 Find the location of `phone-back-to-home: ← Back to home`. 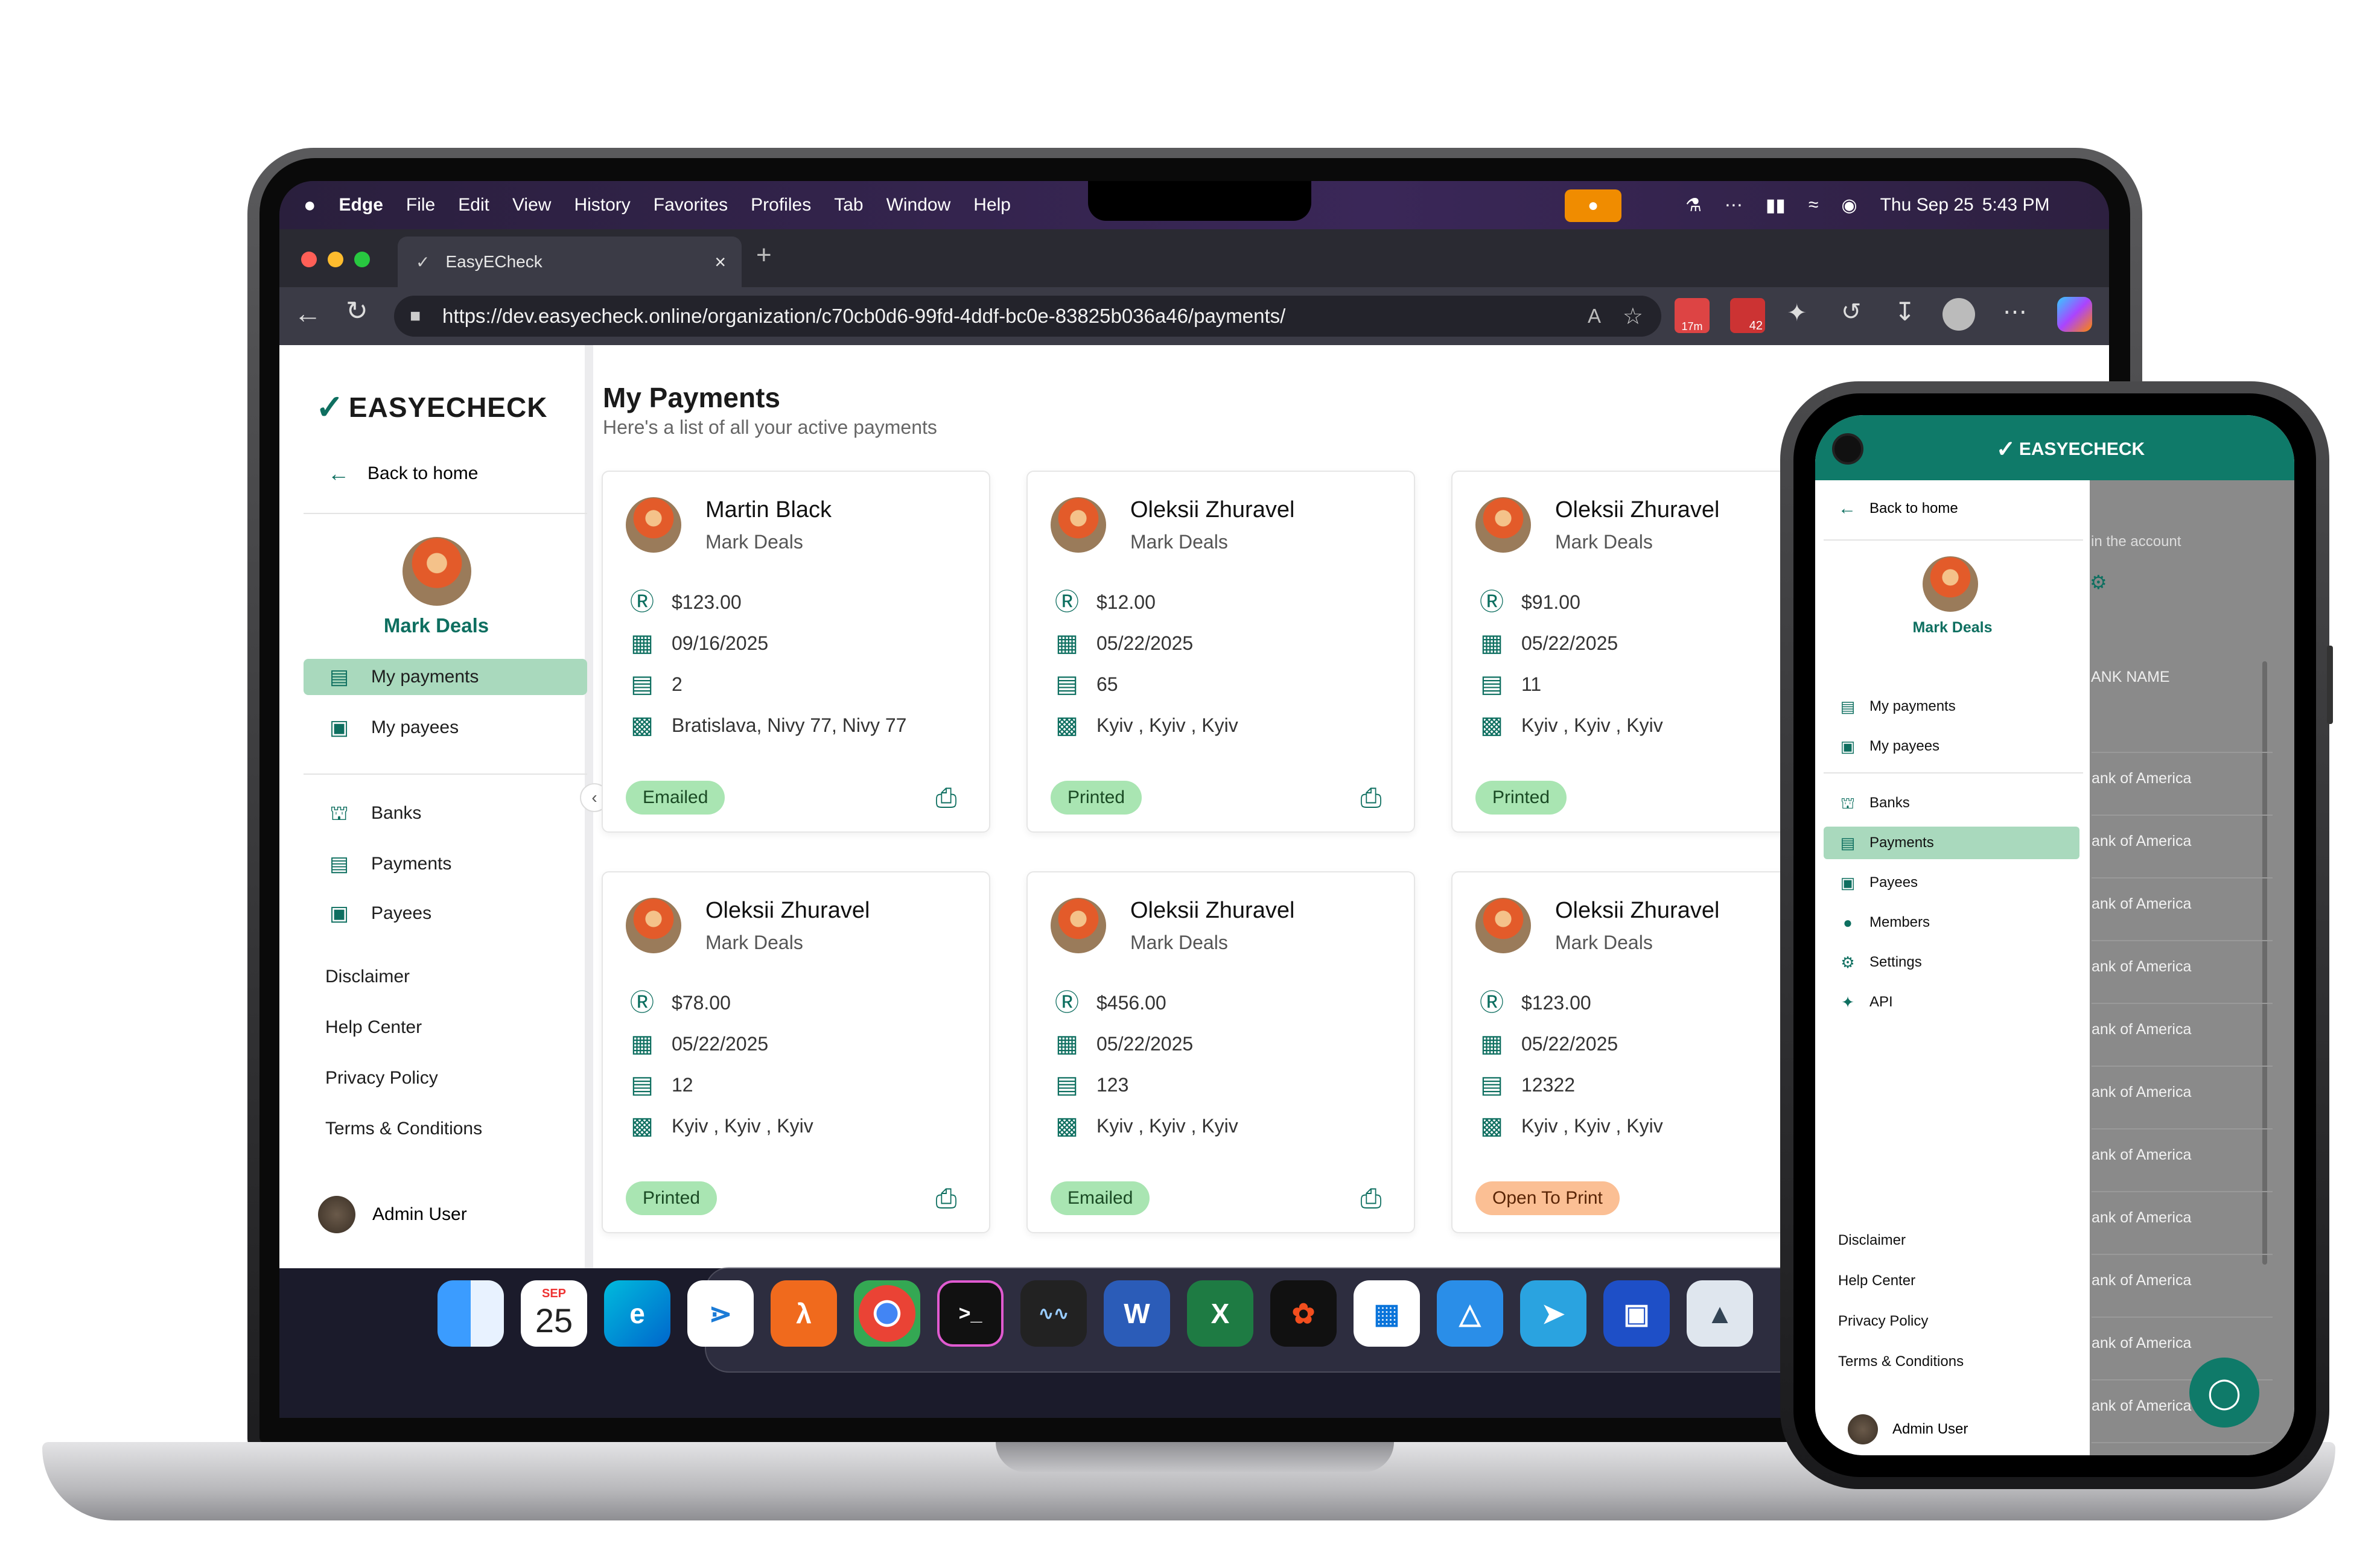

phone-back-to-home: ← Back to home is located at coordinates (1898, 509).